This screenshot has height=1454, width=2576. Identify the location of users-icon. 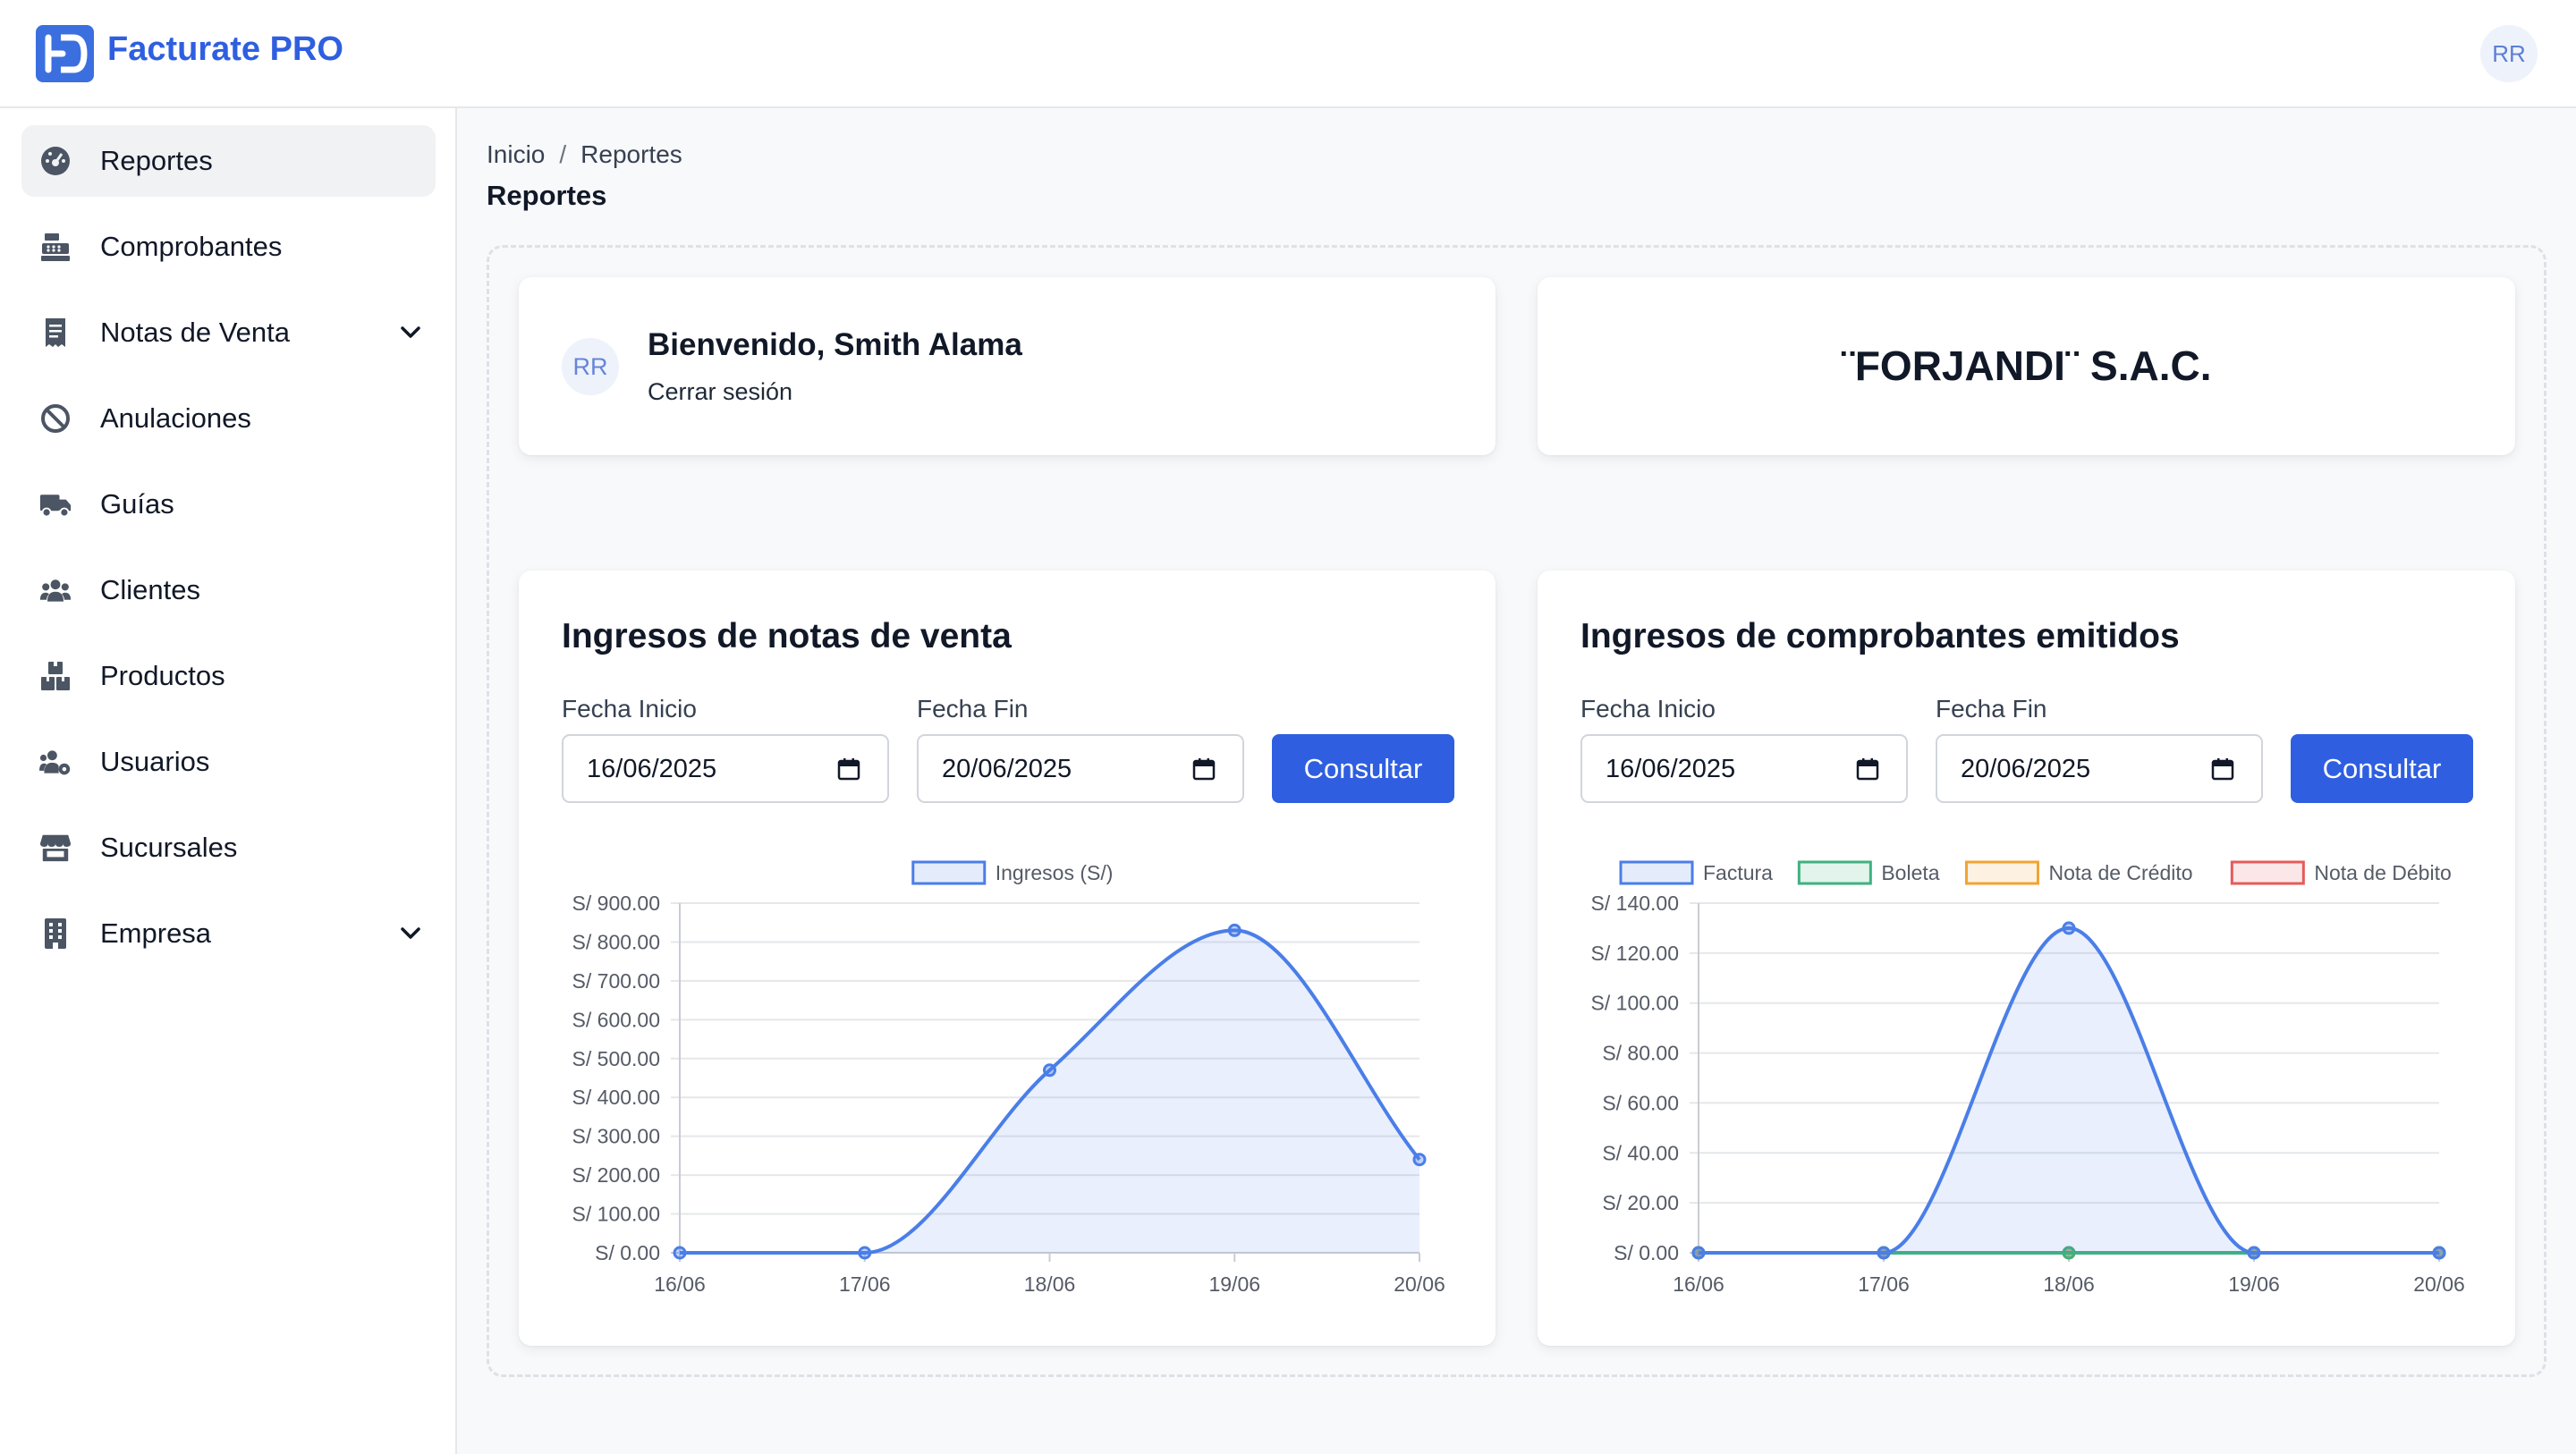
(55, 590).